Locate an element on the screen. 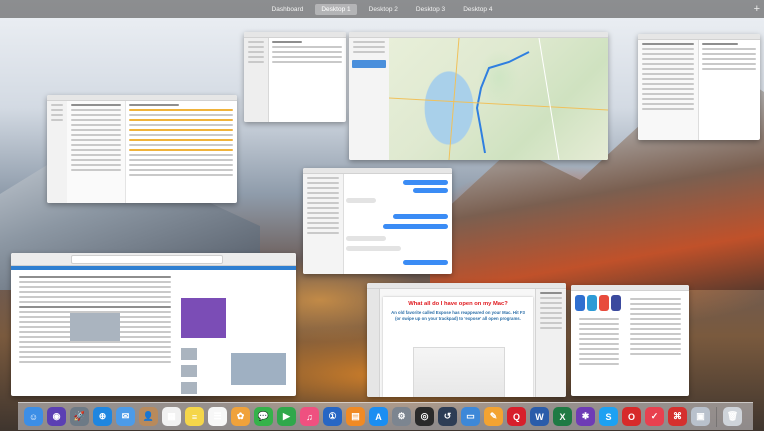  reminders-icon: ☰ is located at coordinates (217, 416).